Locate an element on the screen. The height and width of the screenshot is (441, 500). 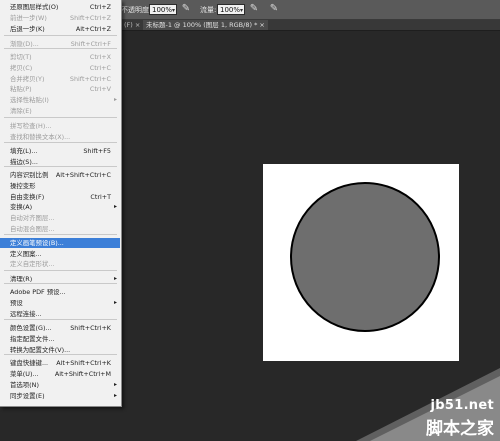
menu-item: 填充(L)... Shift+F5 is located at coordinates (60, 151).